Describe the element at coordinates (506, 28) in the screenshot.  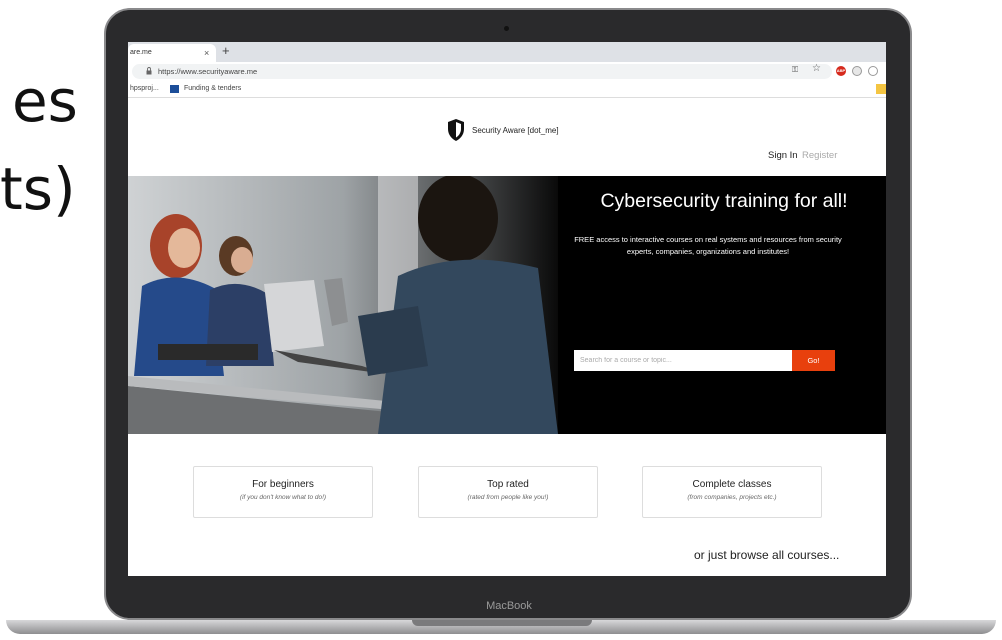
I see `camera-icon` at that location.